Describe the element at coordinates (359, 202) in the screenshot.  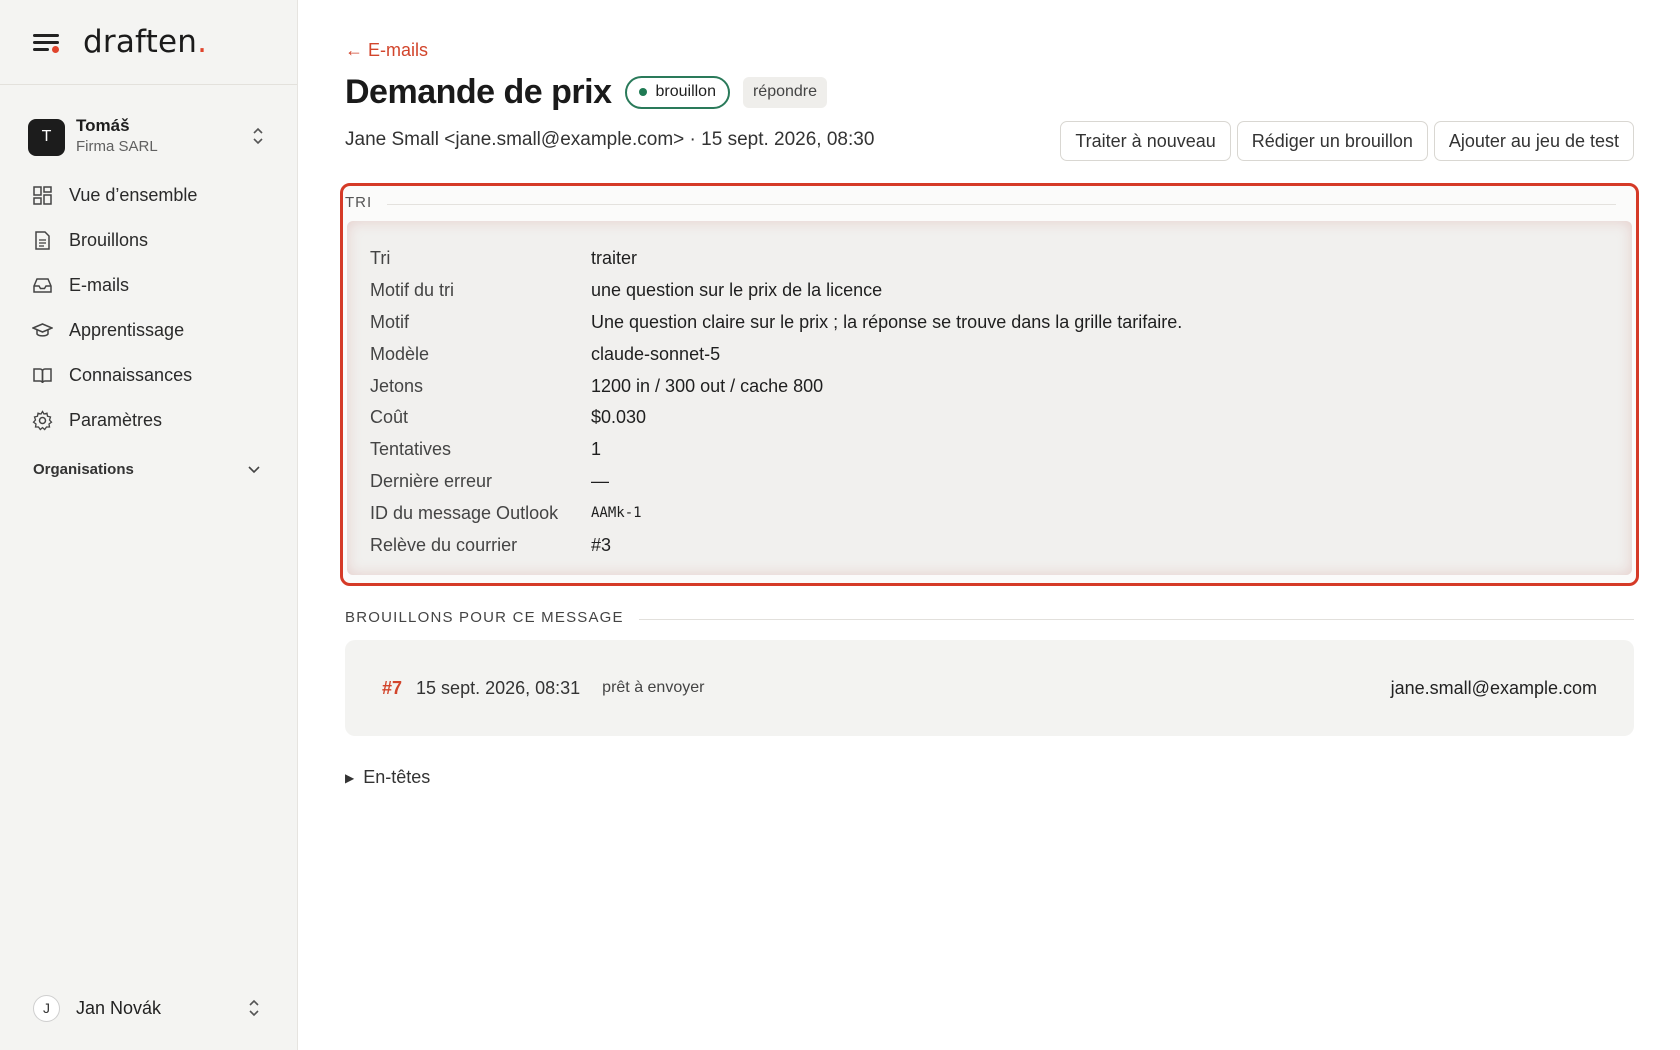
I see `section-label: TRI` at that location.